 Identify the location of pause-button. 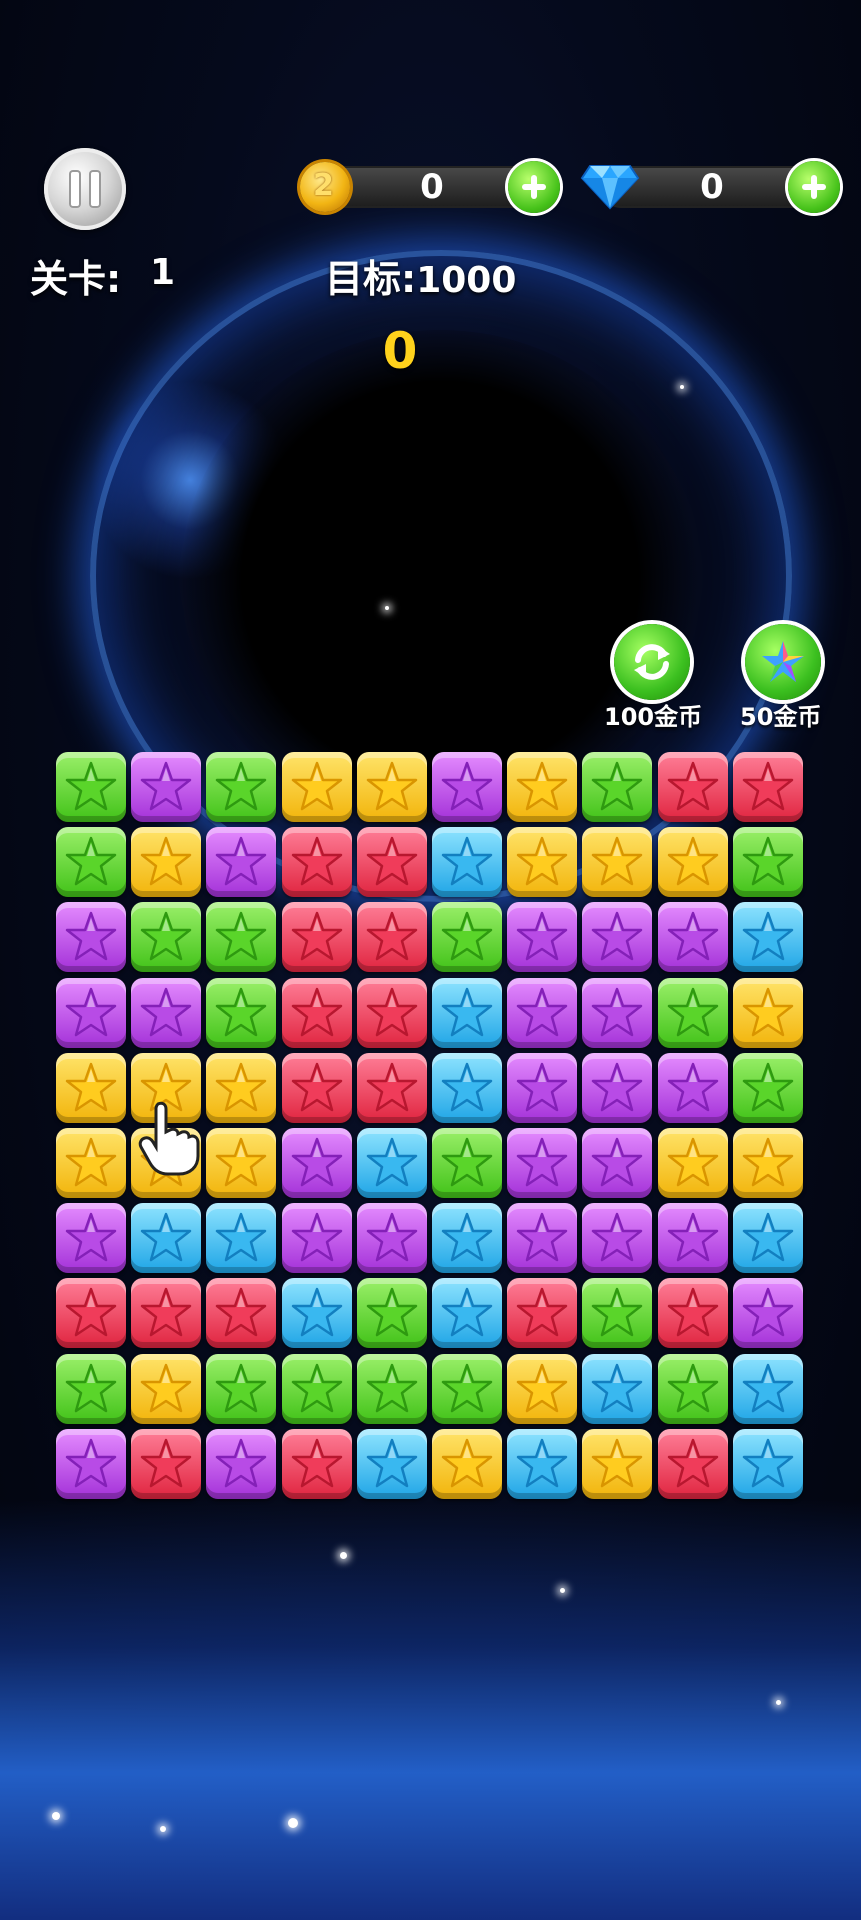
(85, 189).